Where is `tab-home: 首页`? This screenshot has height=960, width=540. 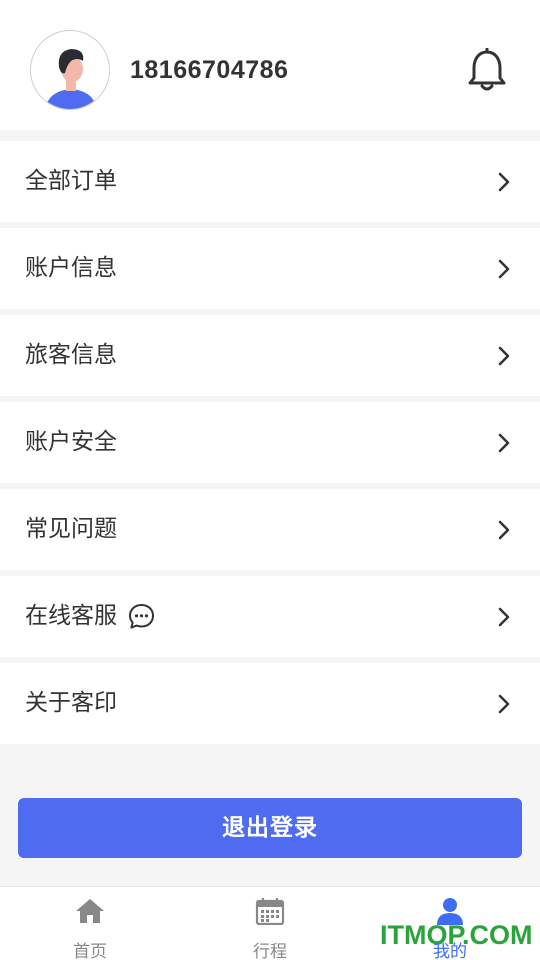
tab-home: 首页 is located at coordinates (90, 923).